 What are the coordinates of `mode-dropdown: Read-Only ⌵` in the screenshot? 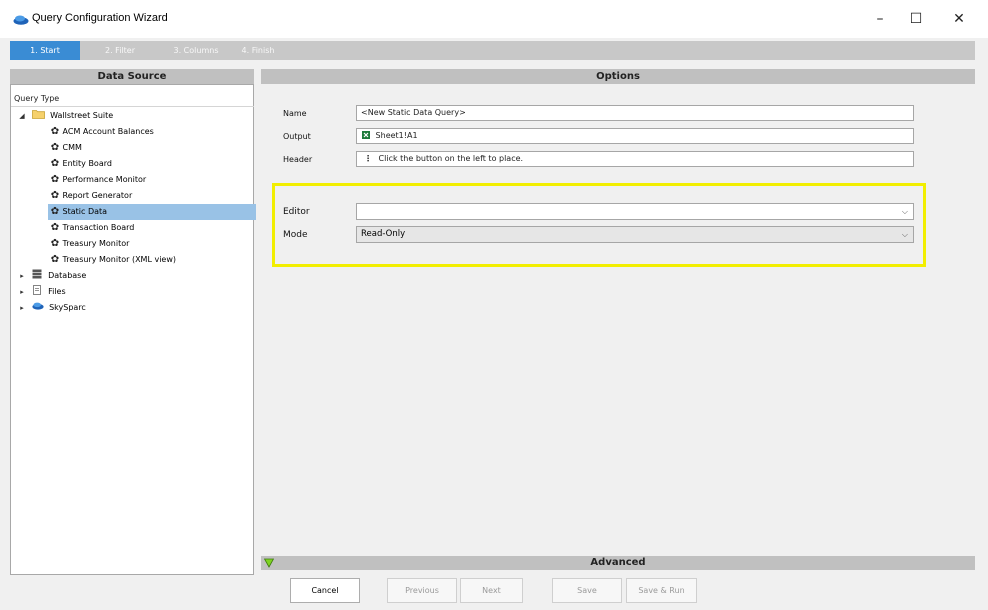 It's located at (635, 234).